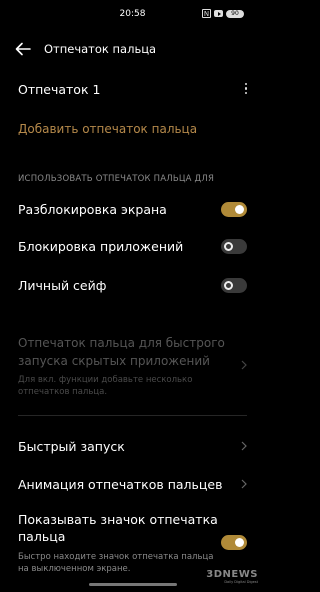  What do you see at coordinates (234, 209) in the screenshot?
I see `screen-unlock-toggle` at bounding box center [234, 209].